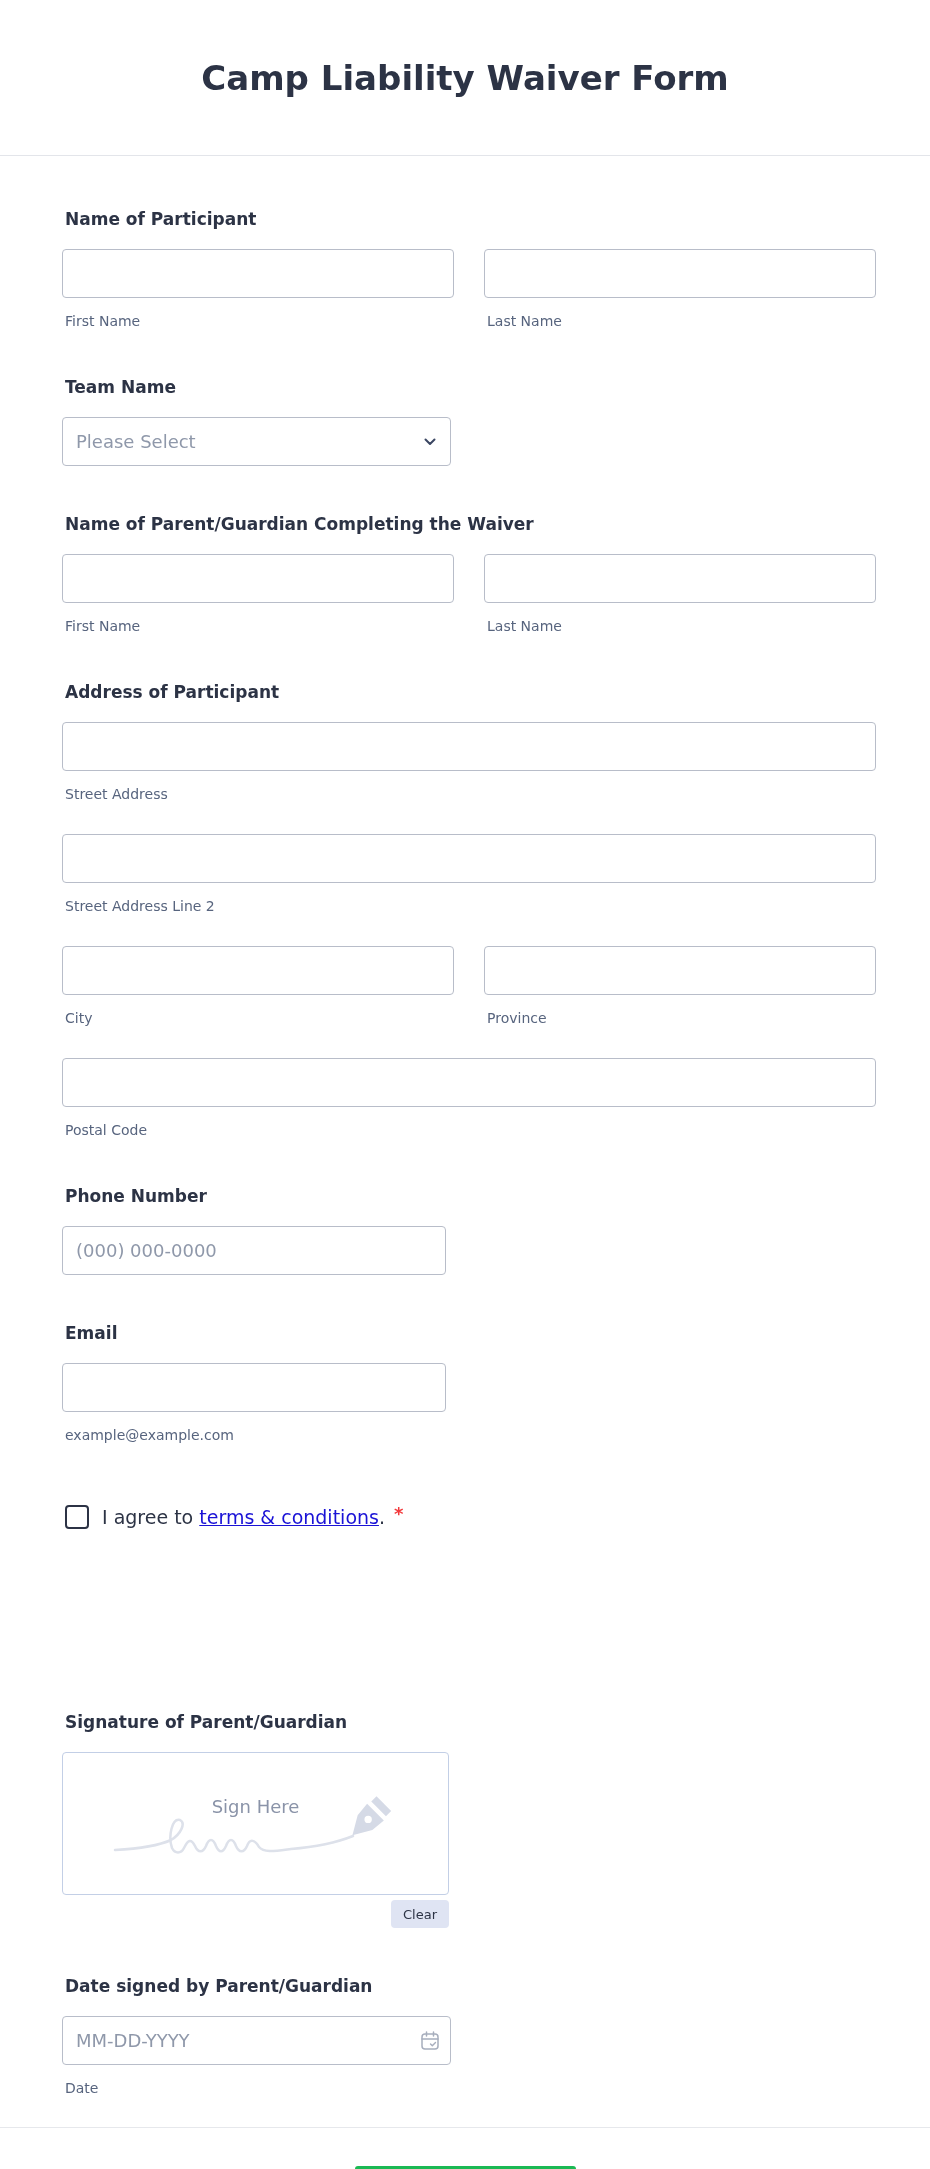 Image resolution: width=930 pixels, height=2169 pixels. Describe the element at coordinates (289, 1517) in the screenshot. I see `terms-link: terms & conditions` at that location.